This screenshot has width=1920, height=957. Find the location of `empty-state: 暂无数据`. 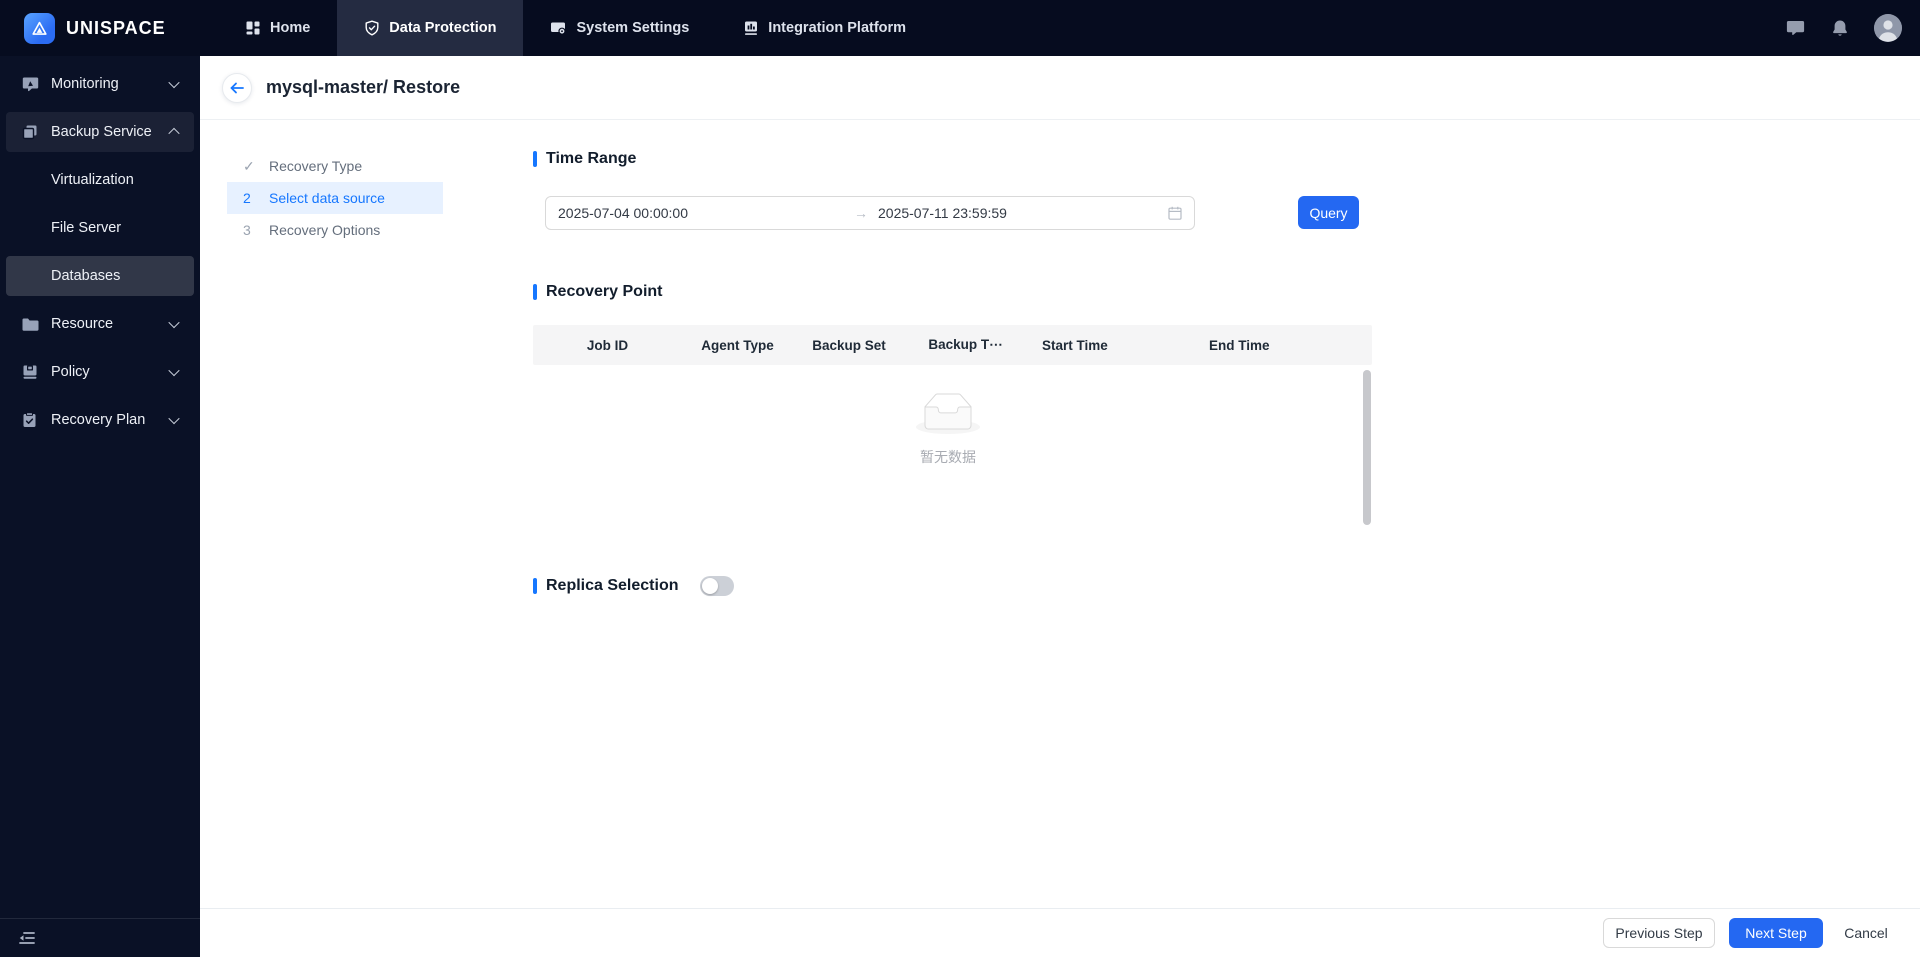

empty-state: 暂无数据 is located at coordinates (948, 430).